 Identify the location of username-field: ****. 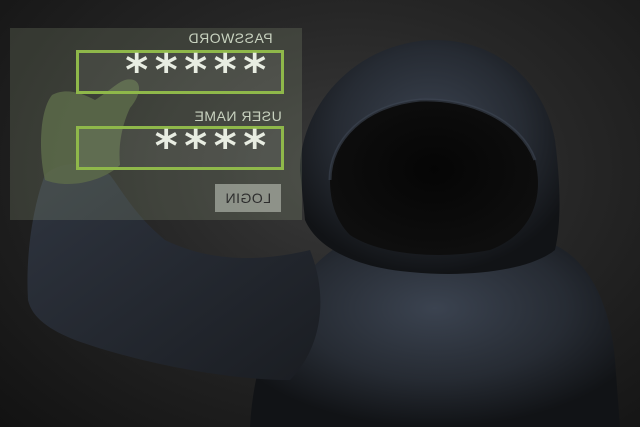
(180, 146).